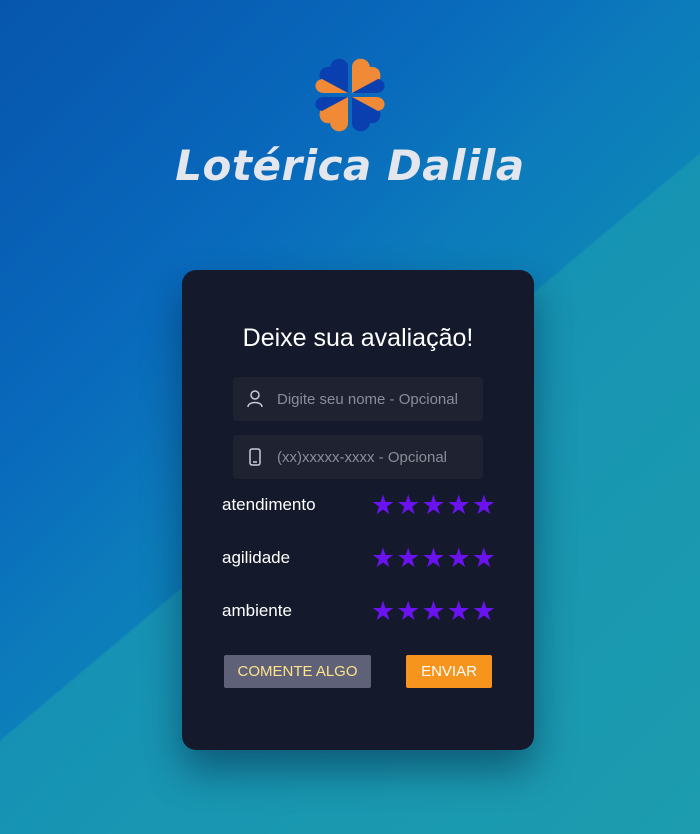 This screenshot has height=834, width=700. I want to click on name-field, so click(358, 399).